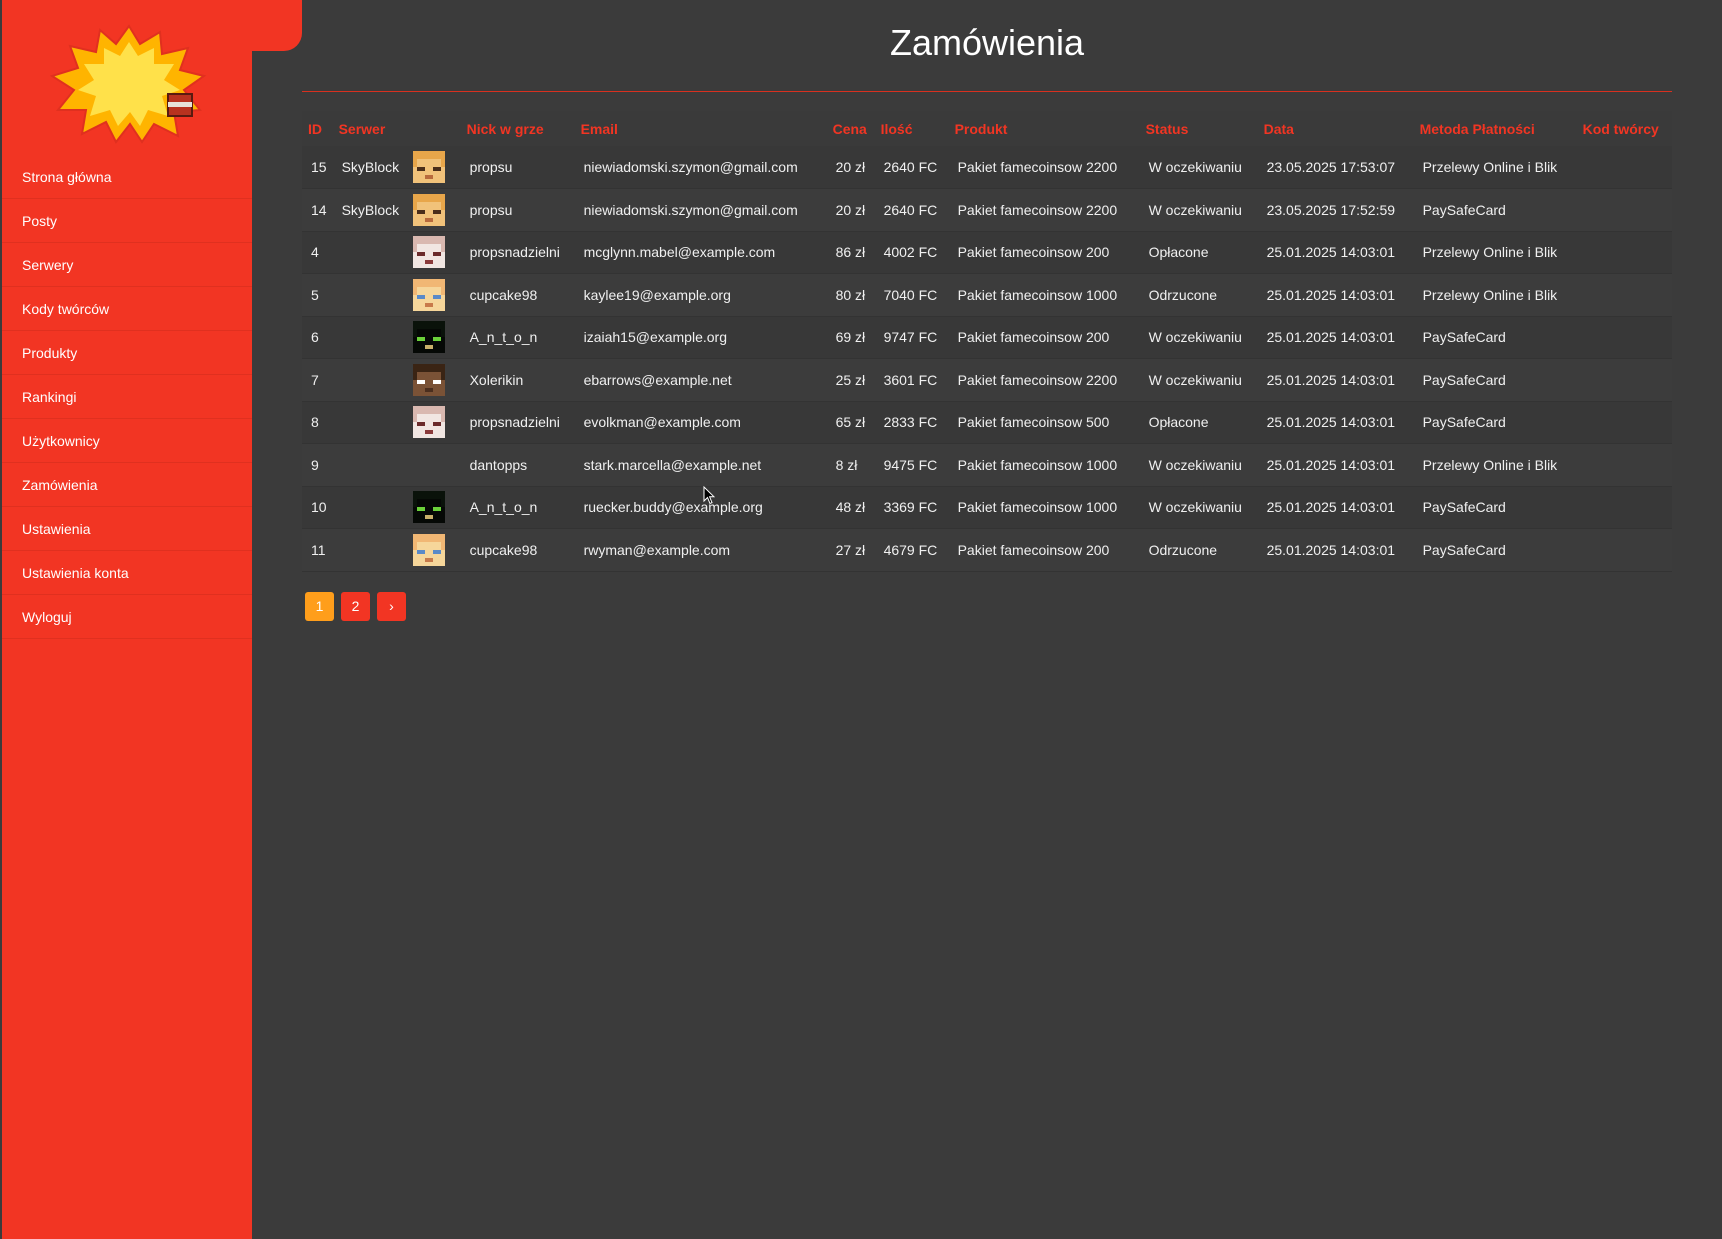  Describe the element at coordinates (355, 606) in the screenshot. I see `page-button-2: 2` at that location.